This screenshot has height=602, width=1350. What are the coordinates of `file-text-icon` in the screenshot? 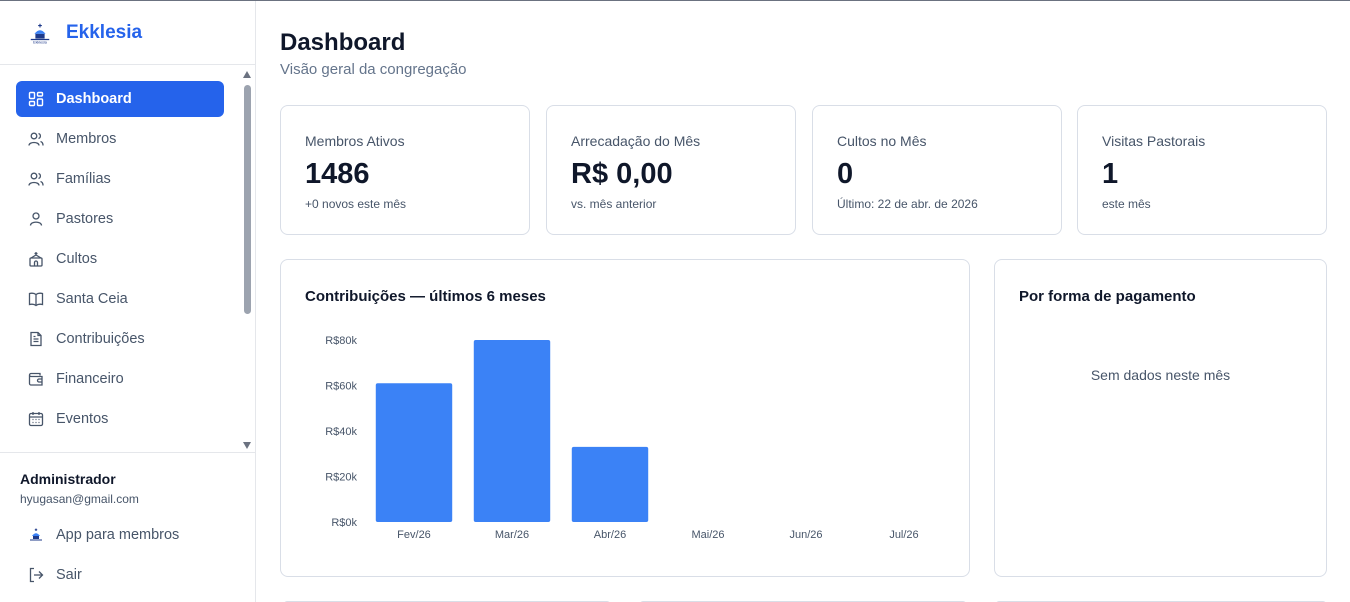 It's located at (36, 339).